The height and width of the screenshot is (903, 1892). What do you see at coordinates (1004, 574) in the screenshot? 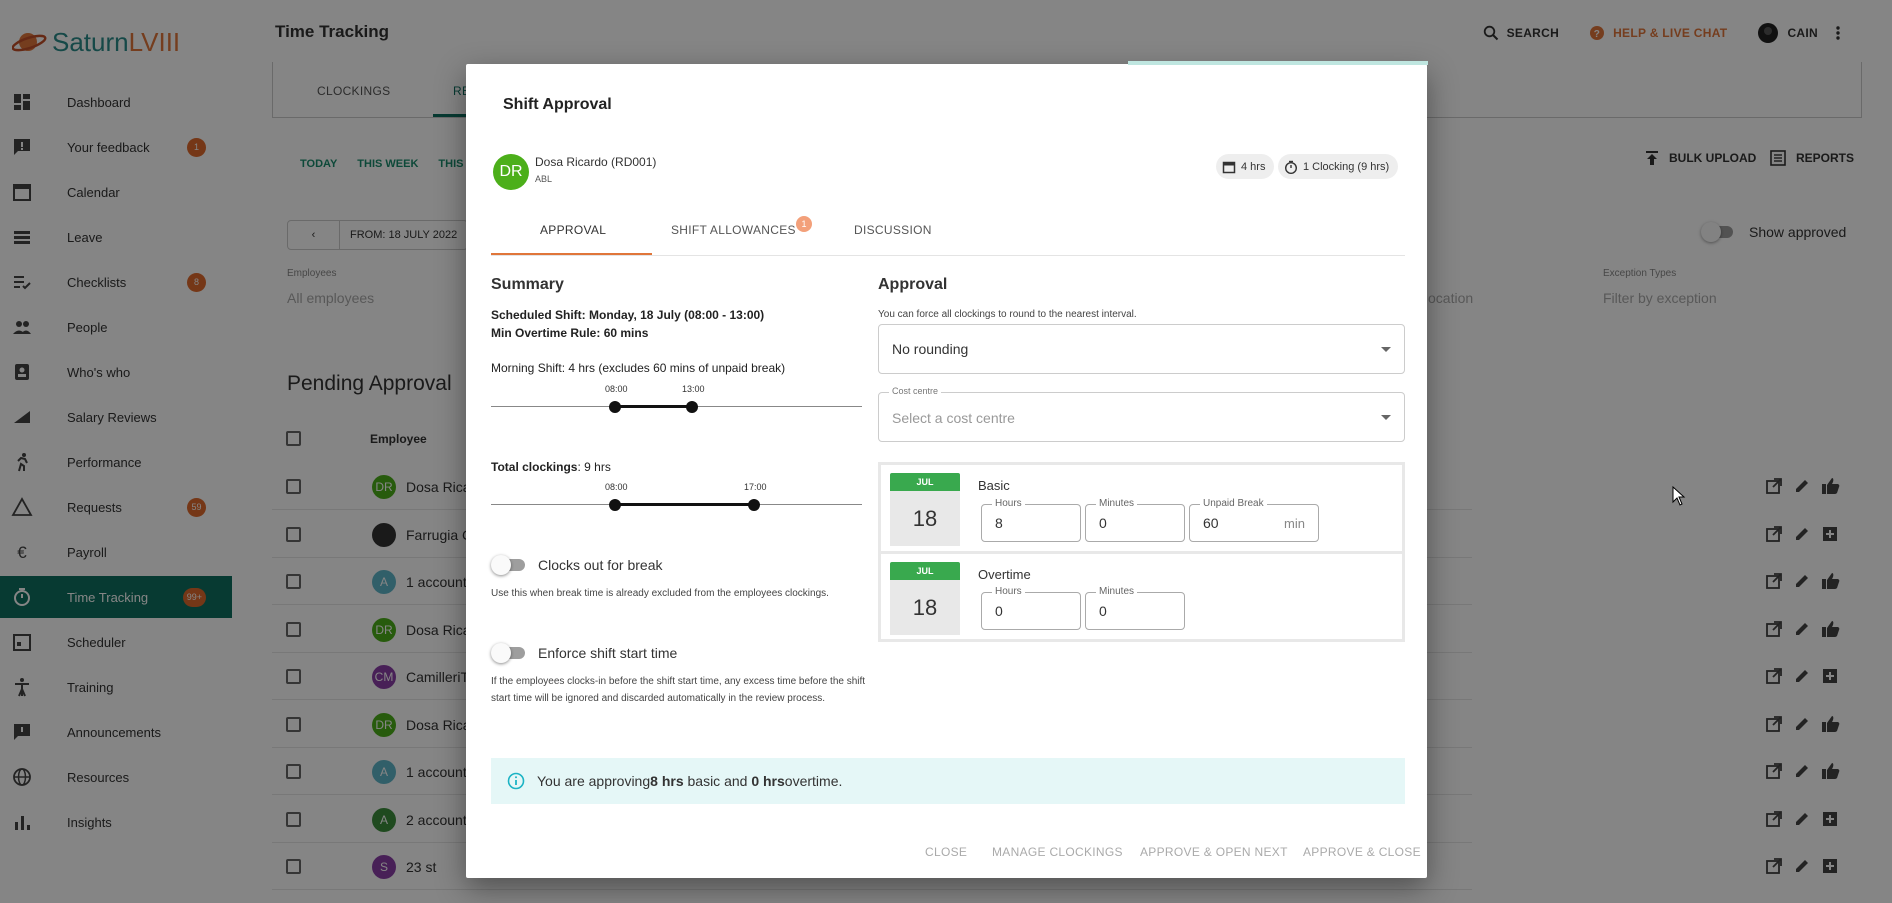
I see `overtime-title: Overtime` at bounding box center [1004, 574].